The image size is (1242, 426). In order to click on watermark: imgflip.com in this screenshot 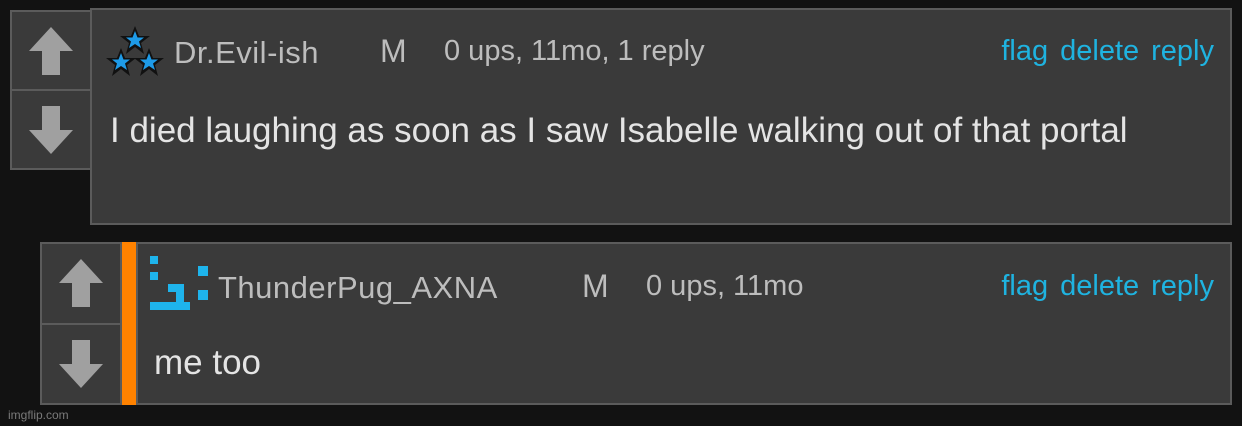, I will do `click(38, 415)`.